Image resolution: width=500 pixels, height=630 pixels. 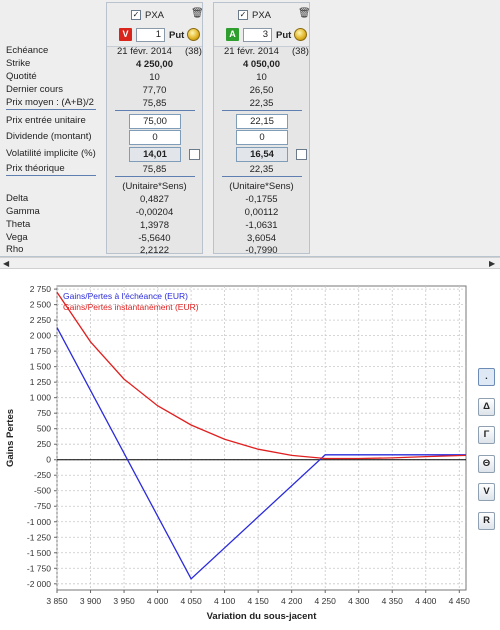 I want to click on label-prix-theorique: Prix théorique, so click(x=35, y=168).